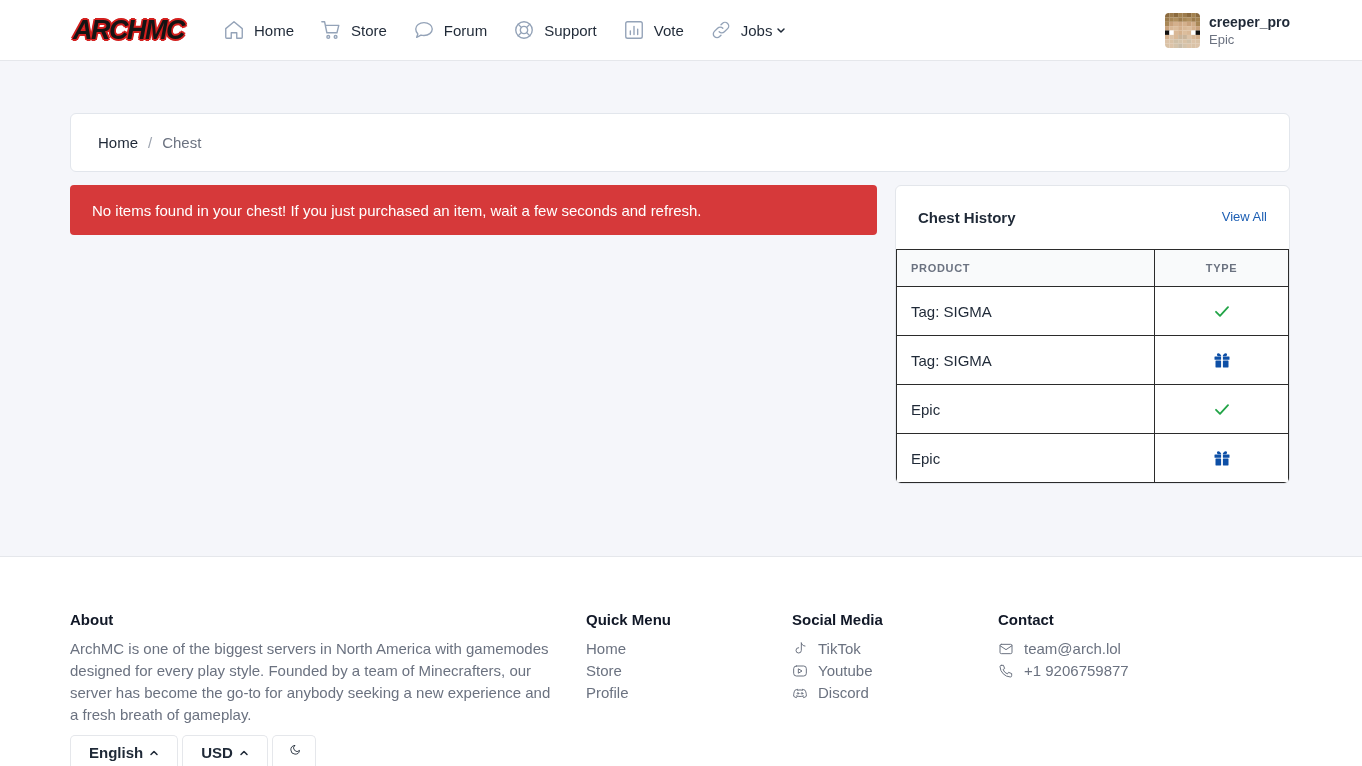  What do you see at coordinates (225, 750) in the screenshot?
I see `currency-button: USD` at bounding box center [225, 750].